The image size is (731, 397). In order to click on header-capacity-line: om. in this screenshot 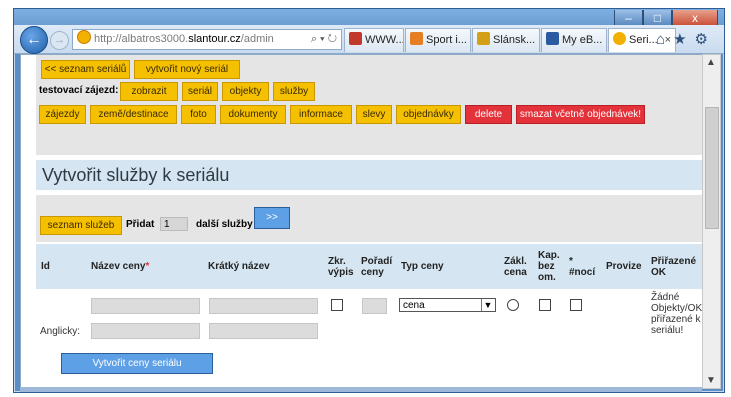, I will do `click(547, 277)`.